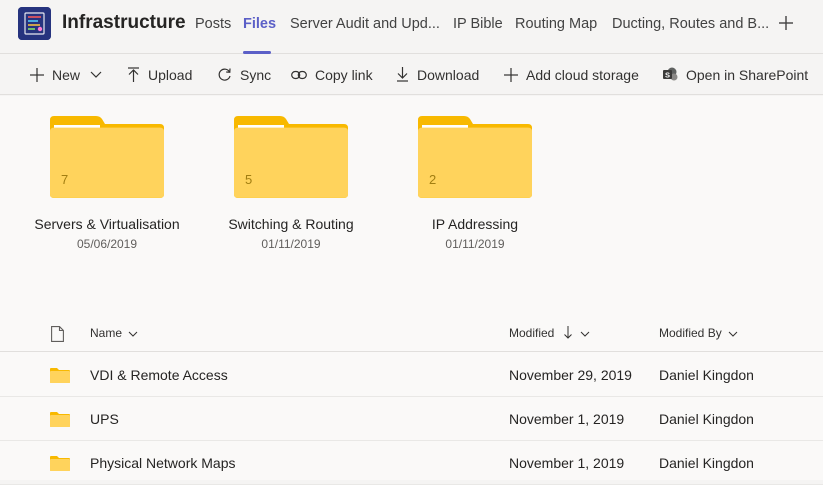 The width and height of the screenshot is (823, 485). I want to click on sort-descending-icon, so click(567, 332).